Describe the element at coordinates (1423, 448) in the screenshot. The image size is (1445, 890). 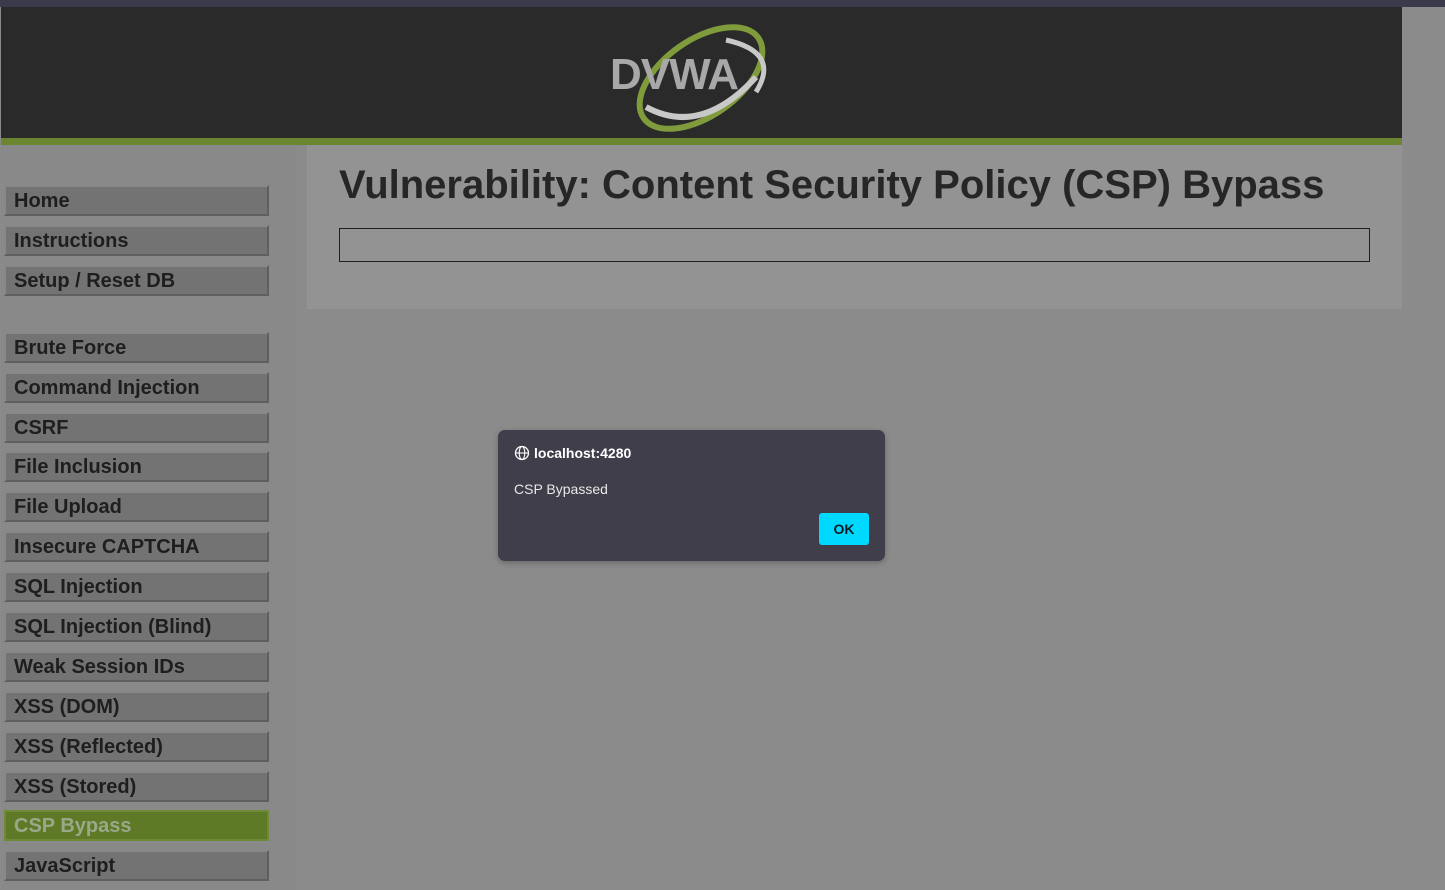
I see `page-right-margin` at that location.